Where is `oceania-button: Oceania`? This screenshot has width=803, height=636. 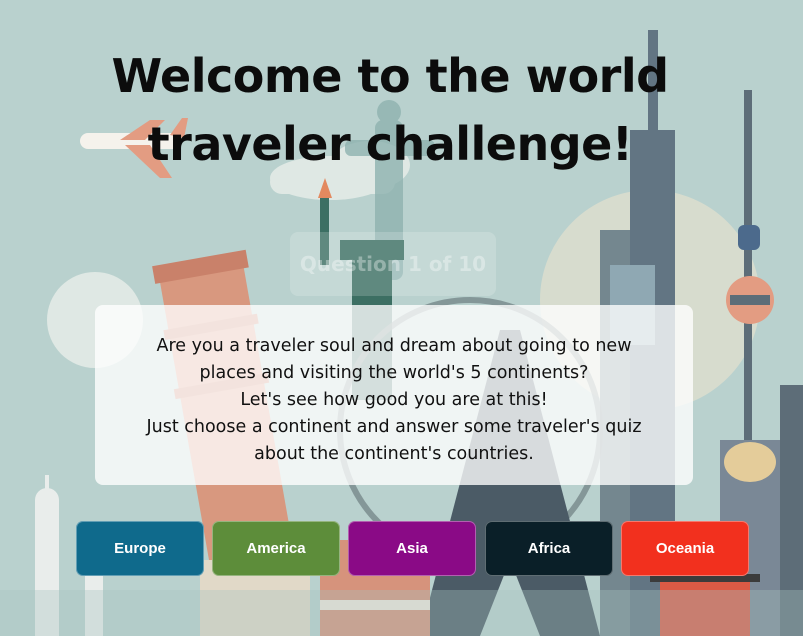 oceania-button: Oceania is located at coordinates (685, 548).